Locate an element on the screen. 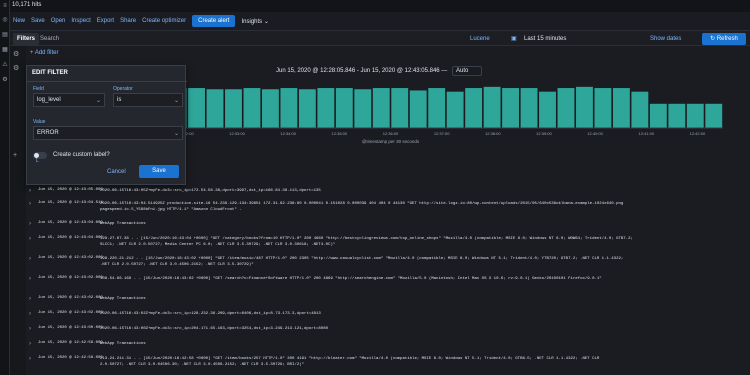 The height and width of the screenshot is (375, 750). popover-divider is located at coordinates (107, 81).